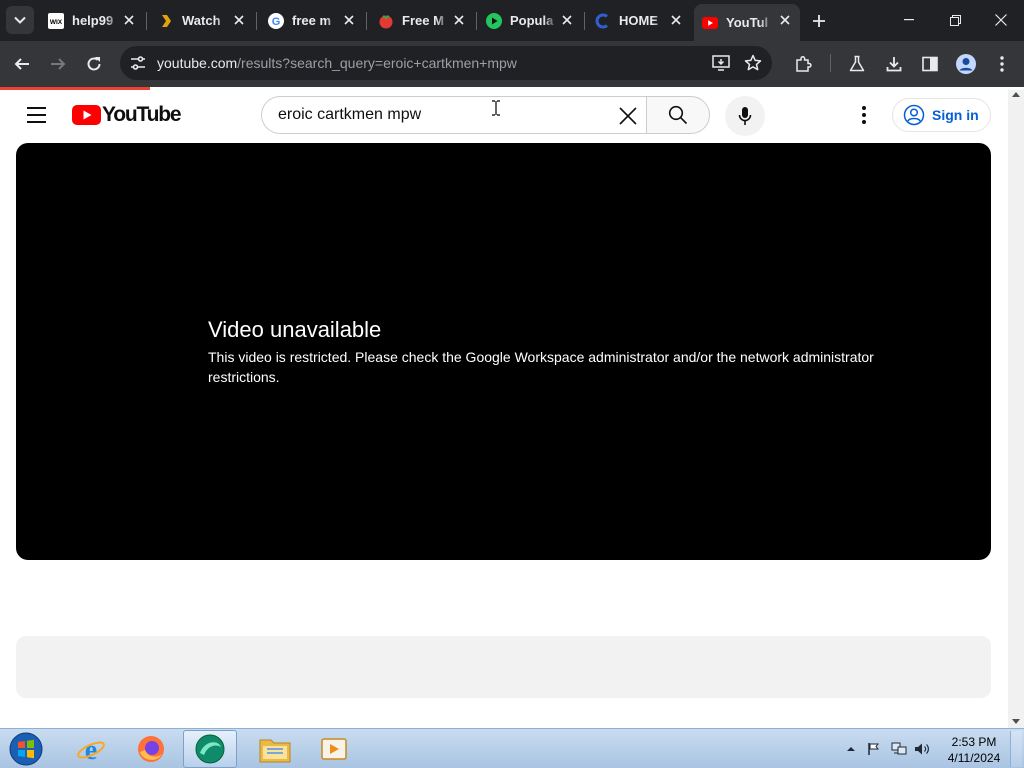 Image resolution: width=1024 pixels, height=768 pixels. Describe the element at coordinates (1002, 64) in the screenshot. I see `chrome-menu-icon` at that location.